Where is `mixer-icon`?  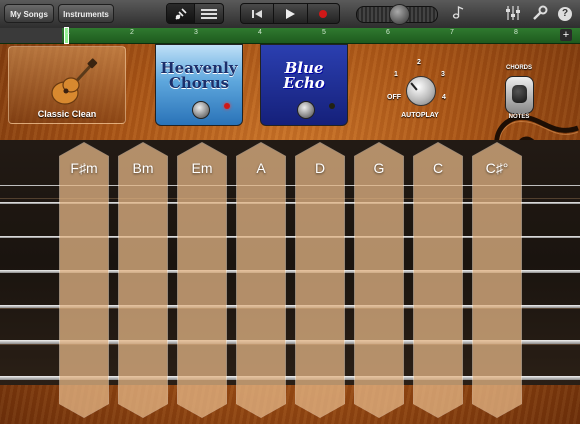 mixer-icon is located at coordinates (513, 14).